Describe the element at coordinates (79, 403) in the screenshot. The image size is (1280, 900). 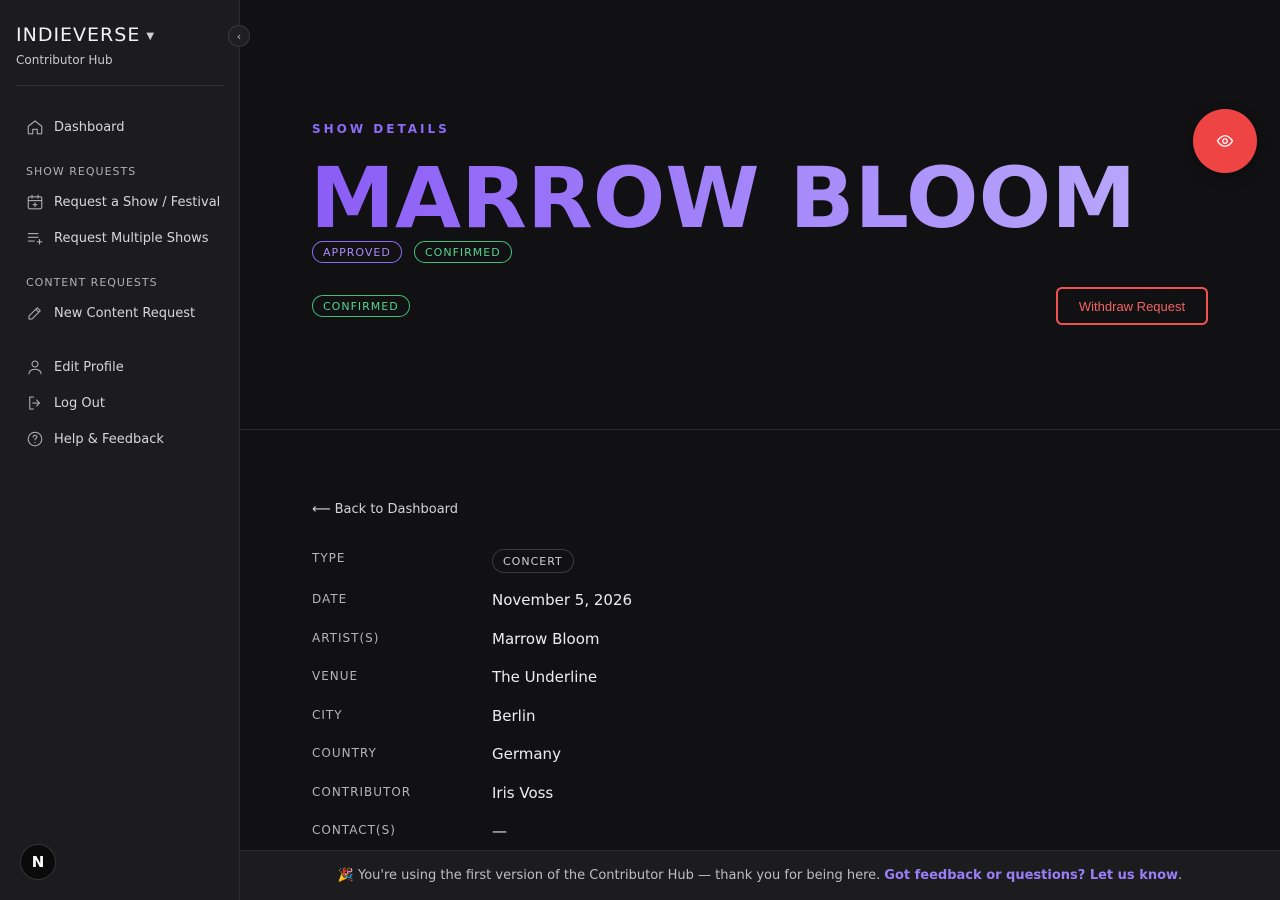
I see `sidebar-item-label: Log Out` at that location.